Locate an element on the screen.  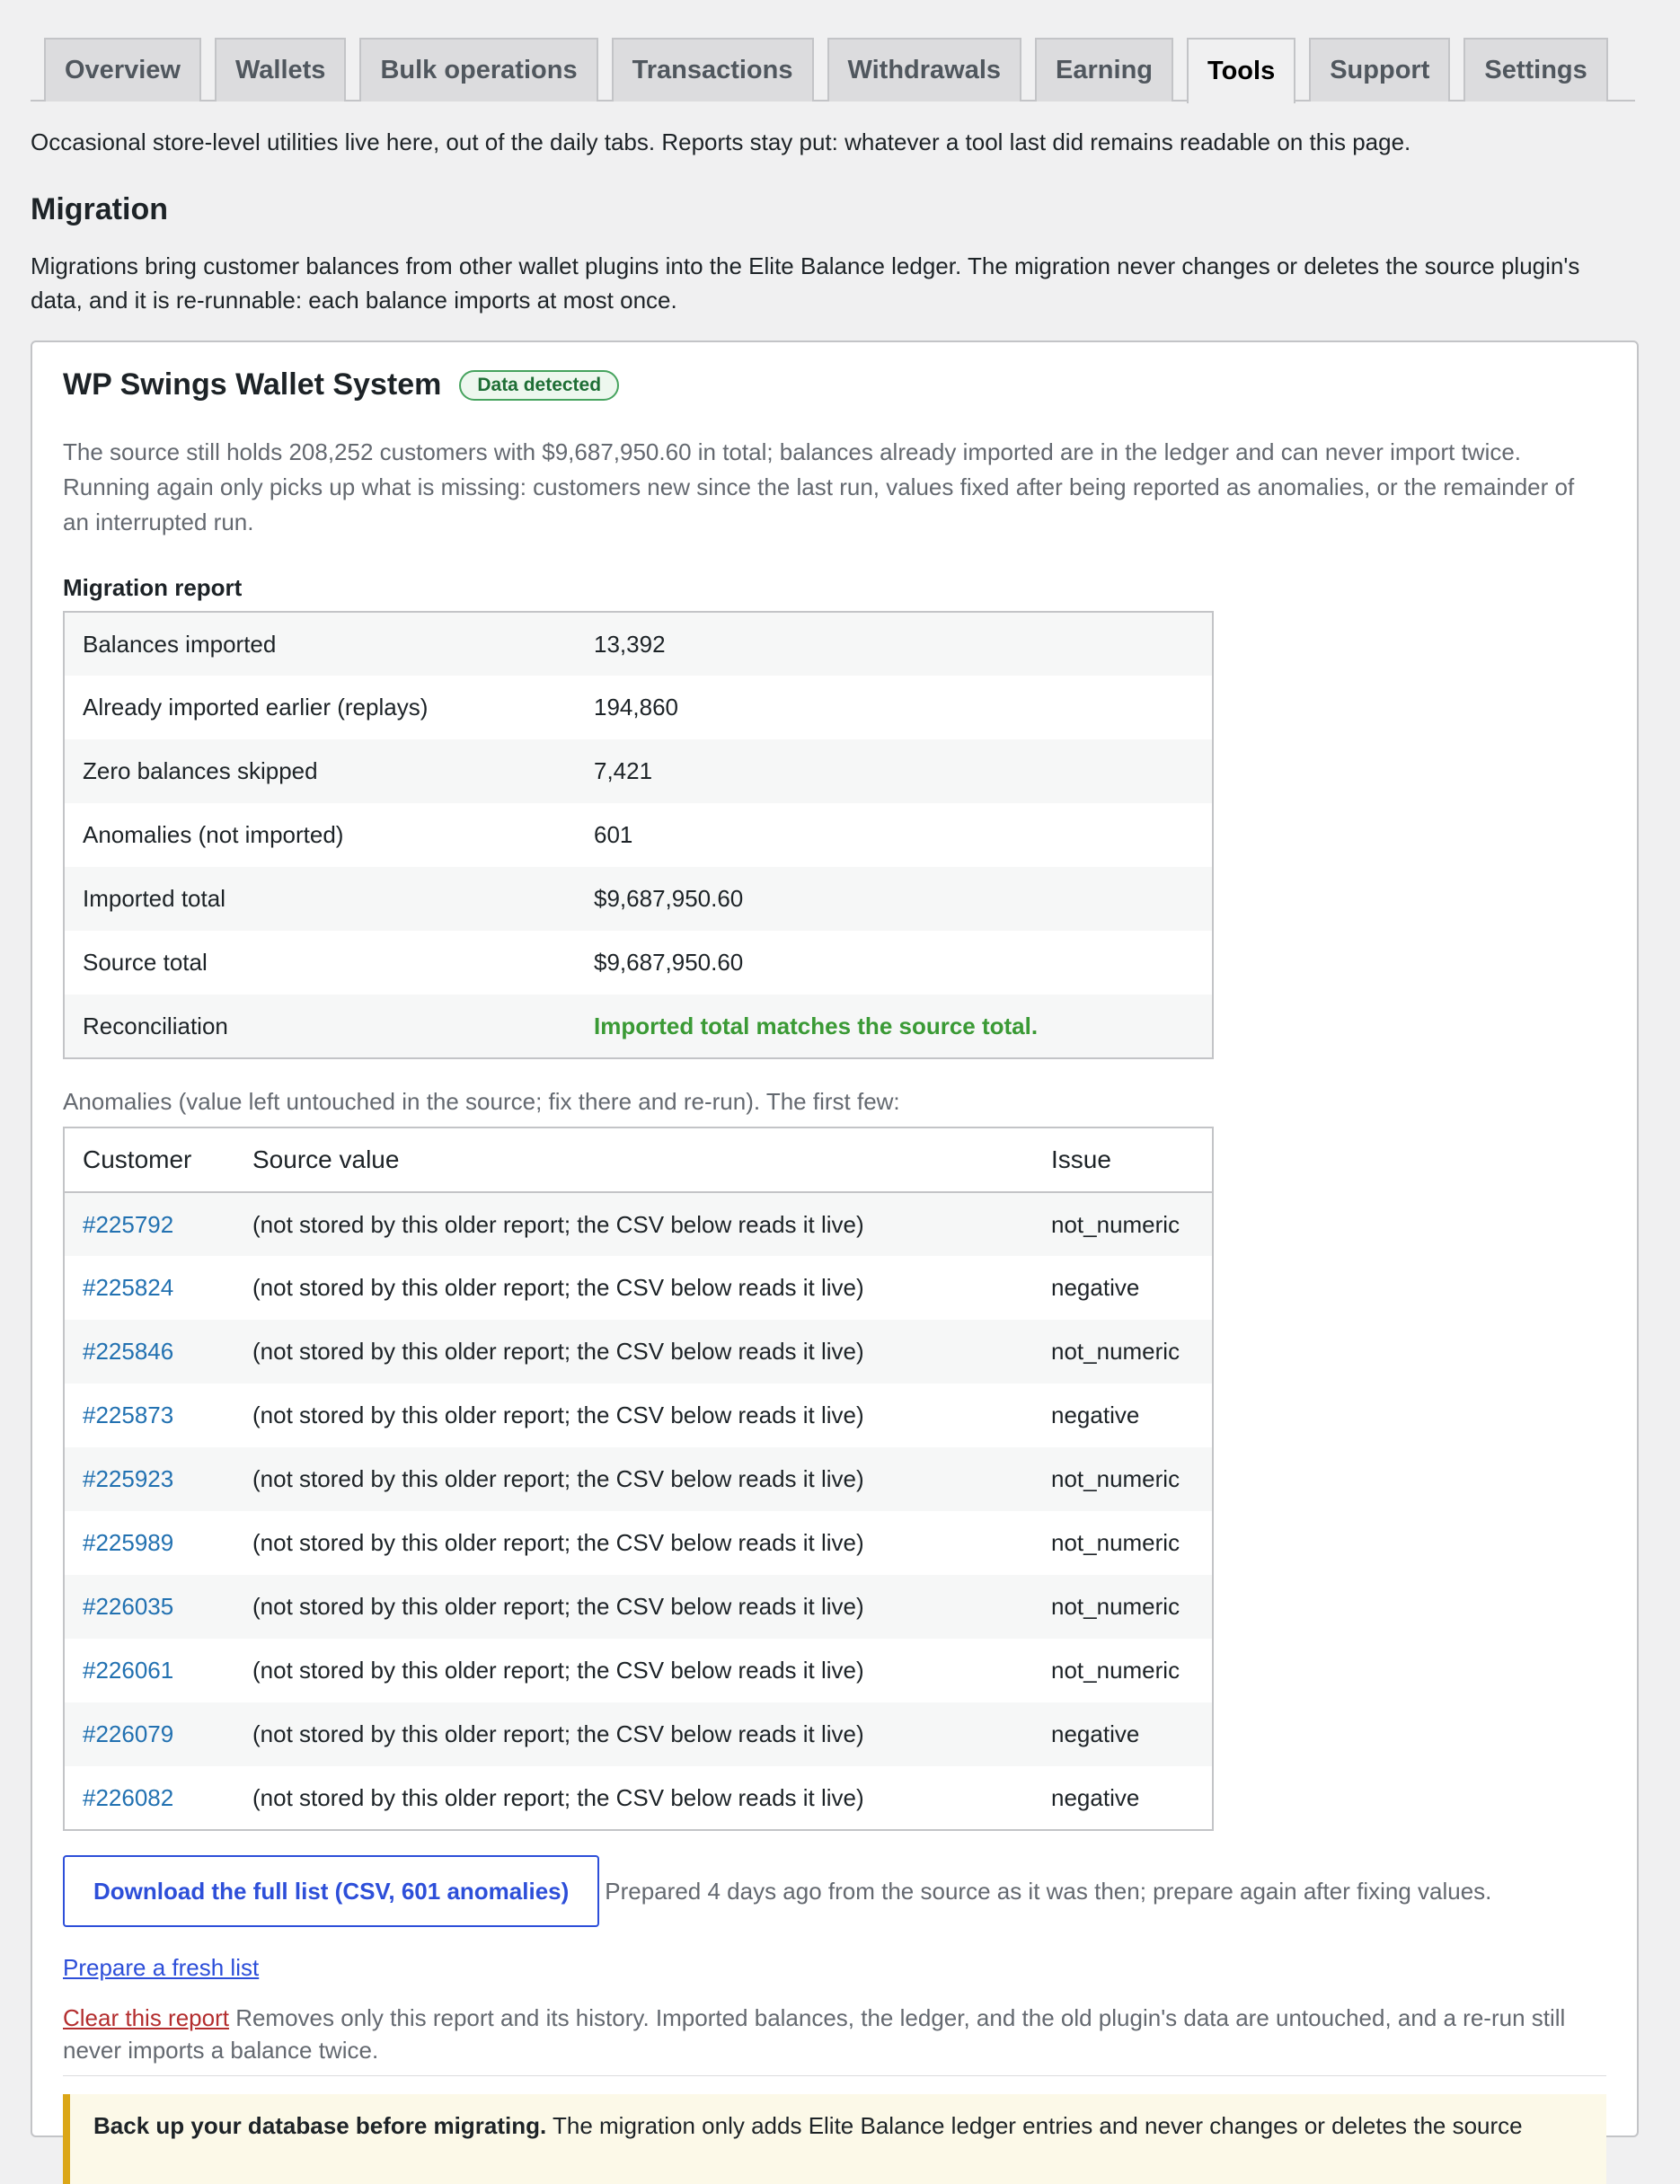
customer-cell: #225873 is located at coordinates (149, 1416).